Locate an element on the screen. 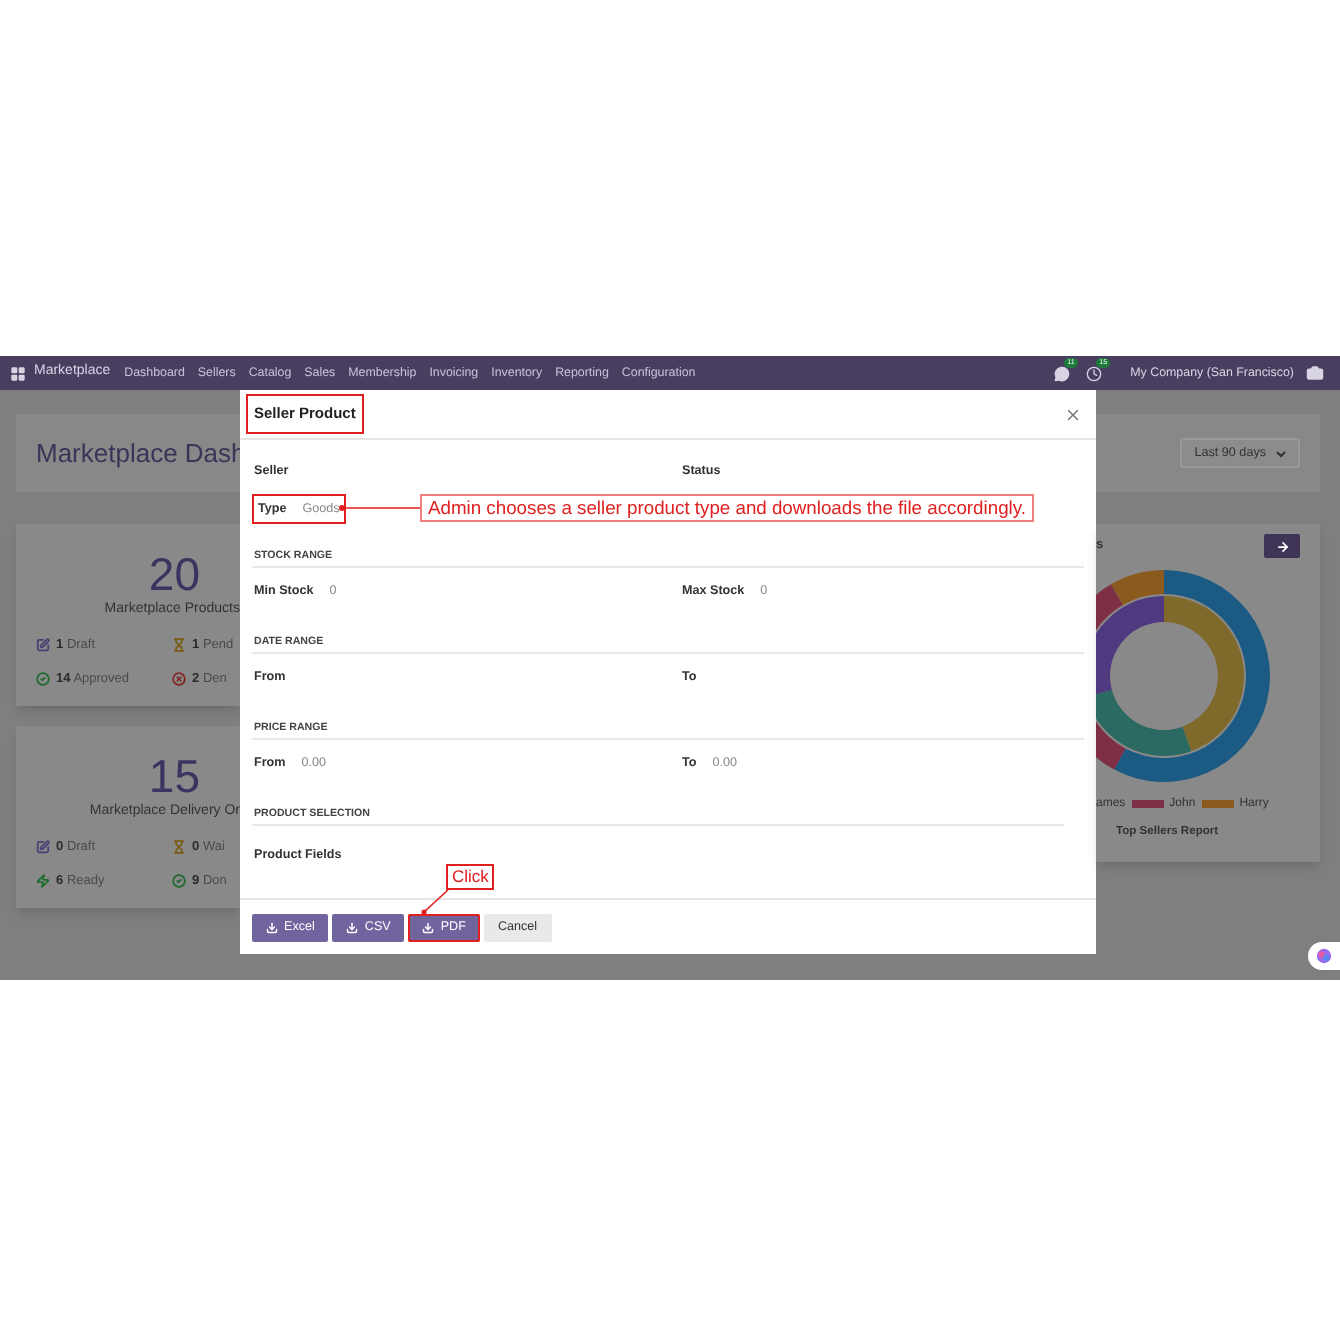 The image size is (1340, 1340). arrow-right-icon is located at coordinates (1282, 546).